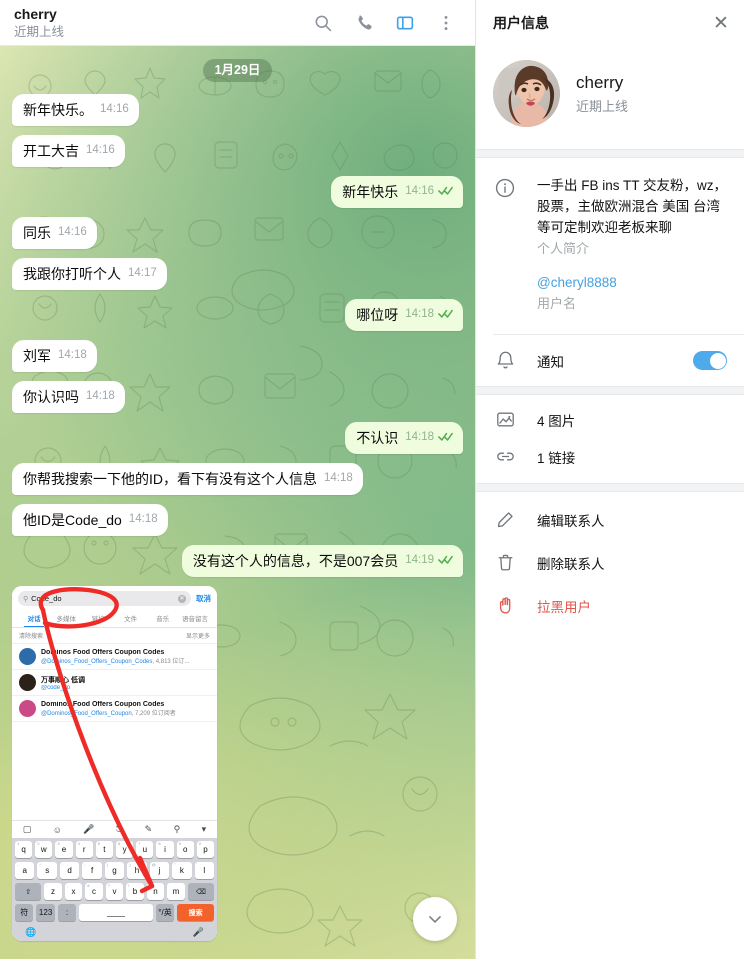 The width and height of the screenshot is (744, 959). What do you see at coordinates (142, 273) in the screenshot?
I see `message-time: 14:17` at bounding box center [142, 273].